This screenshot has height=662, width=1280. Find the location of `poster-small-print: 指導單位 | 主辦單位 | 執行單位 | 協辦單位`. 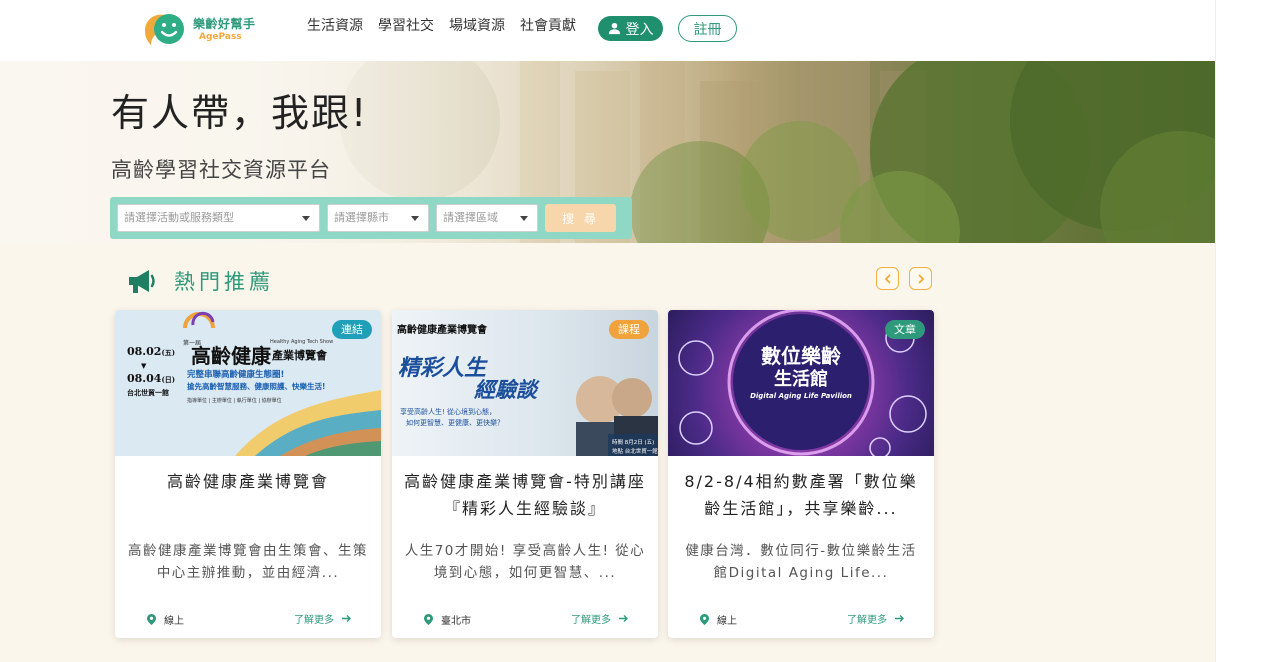

poster-small-print: 指導單位 | 主辦單位 | 執行單位 | 協辦單位 is located at coordinates (234, 401).